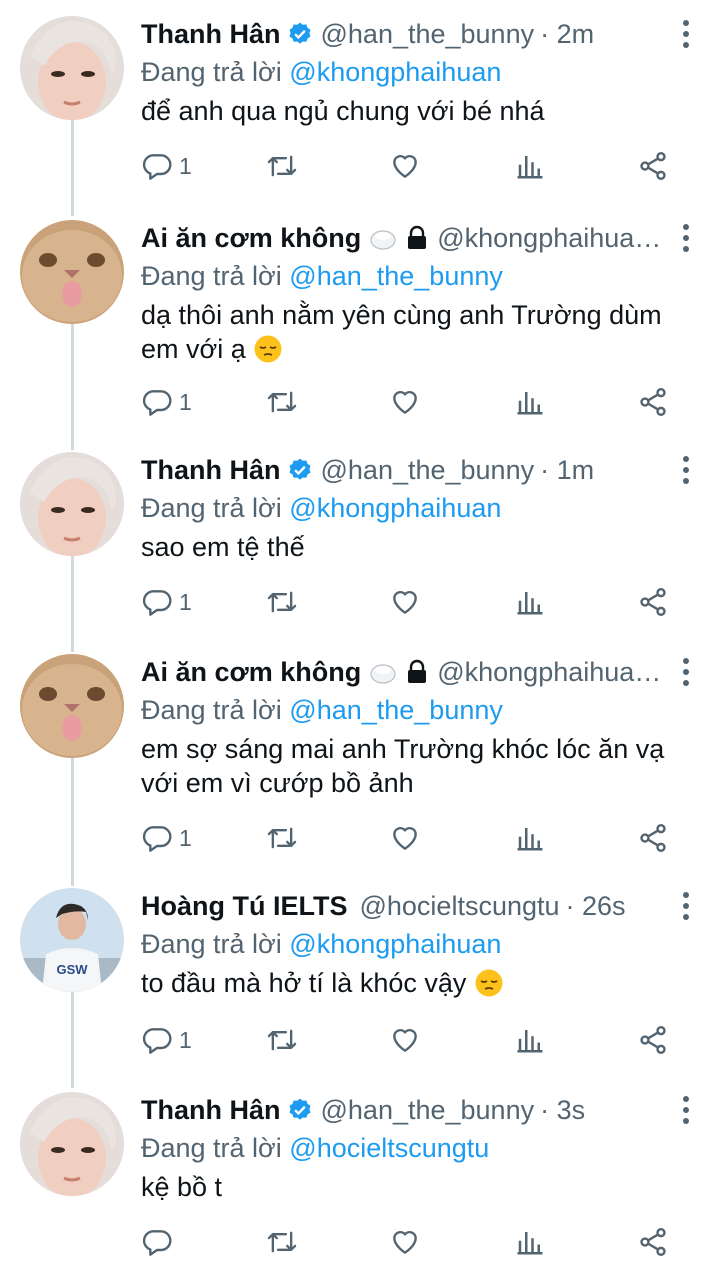 This screenshot has width=719, height=1273. I want to click on timestamp: · 1m, so click(567, 470).